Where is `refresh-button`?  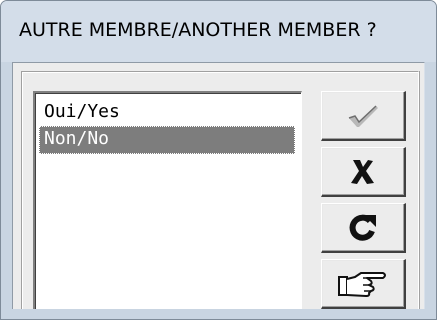
refresh-button is located at coordinates (363, 228).